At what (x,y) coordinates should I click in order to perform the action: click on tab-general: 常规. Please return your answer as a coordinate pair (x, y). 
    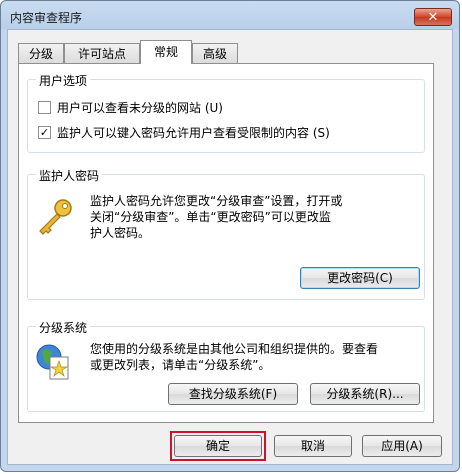
    Looking at the image, I should click on (166, 52).